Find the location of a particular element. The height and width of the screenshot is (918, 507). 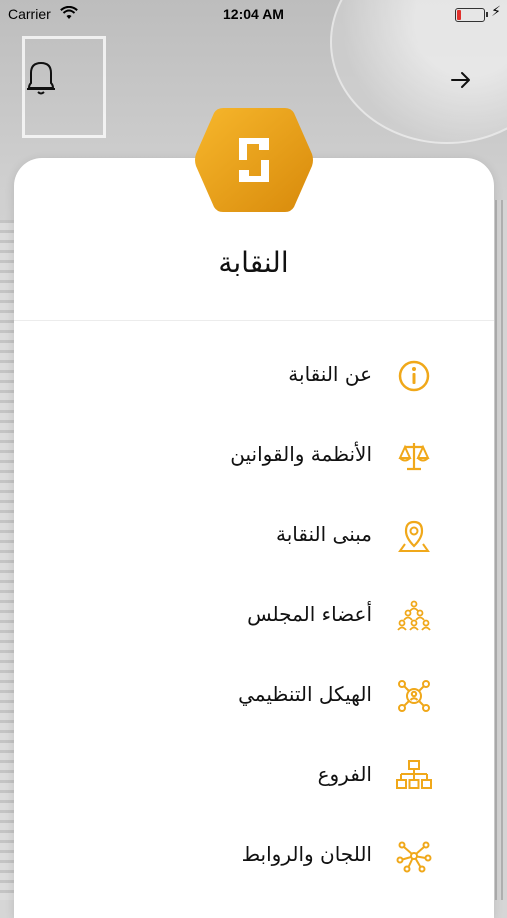

menu-item-about: عن النقابة is located at coordinates (240, 376).